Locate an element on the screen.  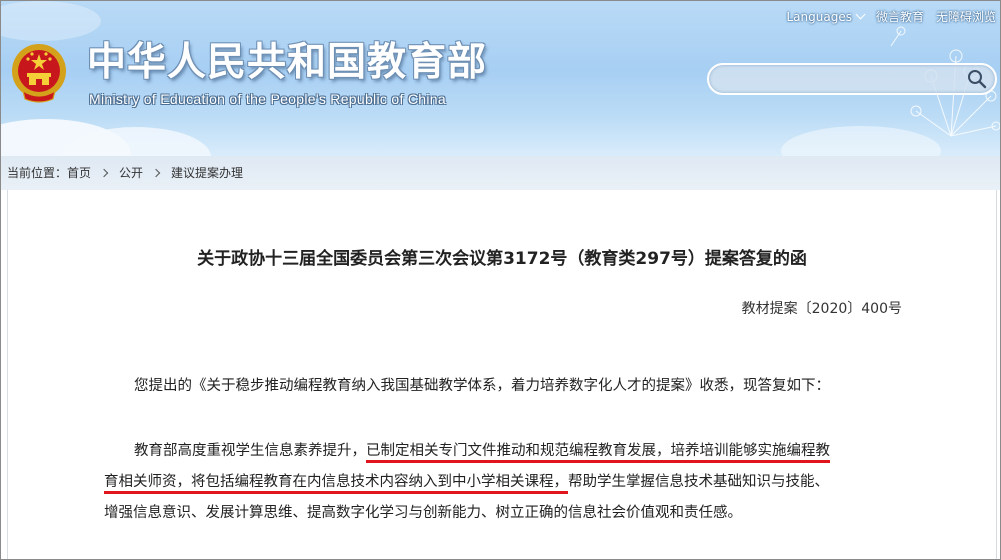
document-number: 教材提案〔2020〕400号 is located at coordinates (821, 309).